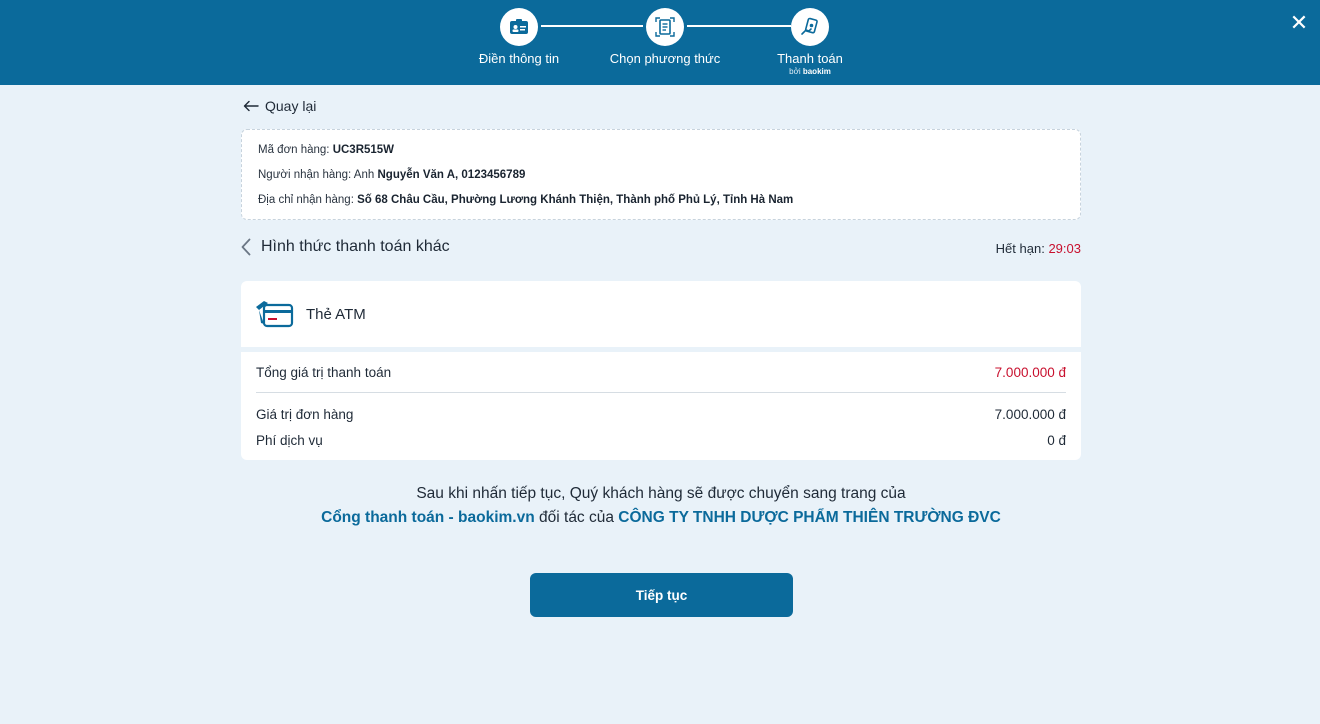 The height and width of the screenshot is (724, 1320). Describe the element at coordinates (661, 314) in the screenshot. I see `atm-card-option: Thẻ ATM` at that location.